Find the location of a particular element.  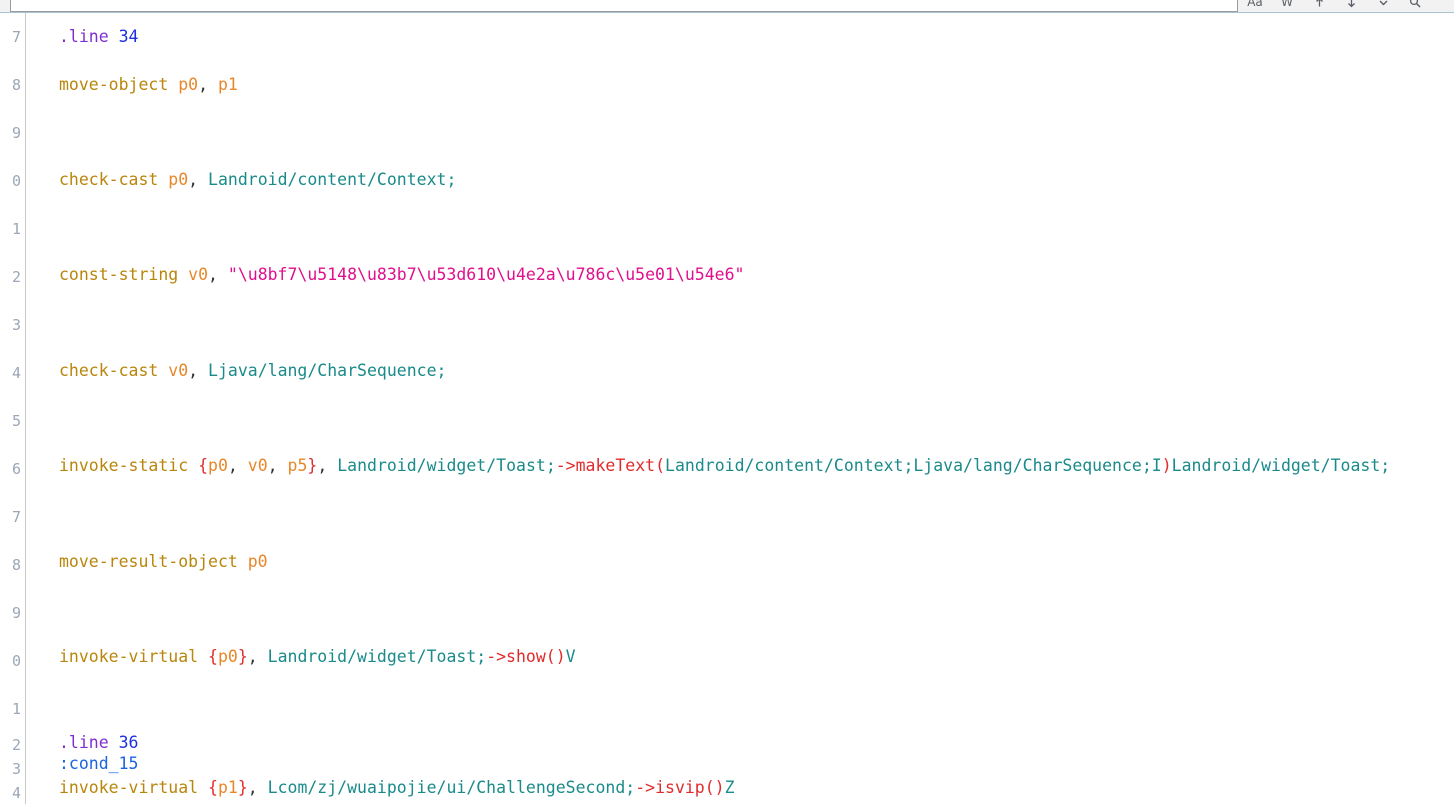

next-match-icon is located at coordinates (1351, 5).